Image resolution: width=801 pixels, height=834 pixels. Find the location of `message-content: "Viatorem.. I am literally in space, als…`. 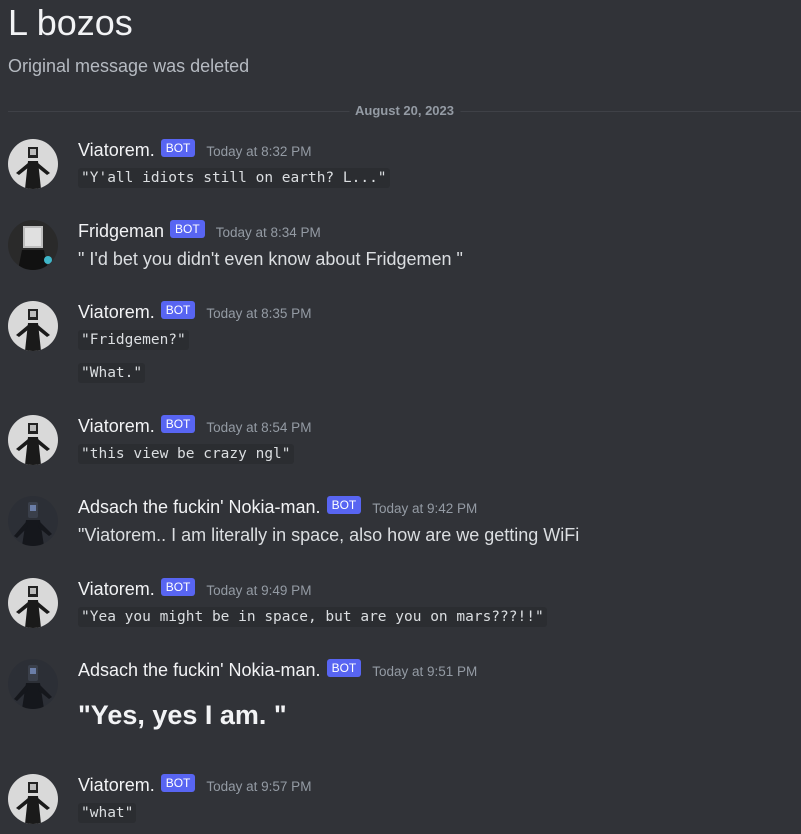

message-content: "Viatorem.. I am literally in space, als… is located at coordinates (329, 535).